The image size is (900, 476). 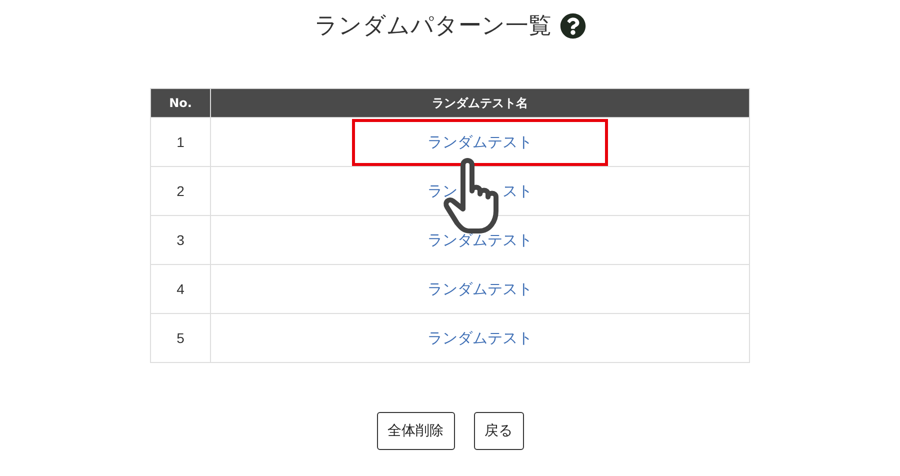 What do you see at coordinates (499, 431) in the screenshot?
I see `back-button: 戻る` at bounding box center [499, 431].